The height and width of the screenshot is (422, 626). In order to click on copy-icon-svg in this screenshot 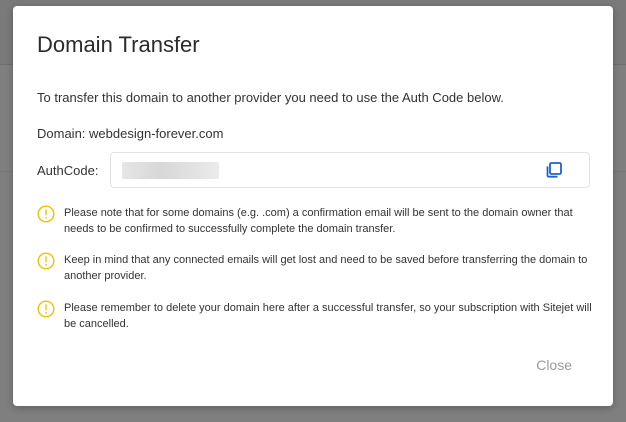, I will do `click(554, 170)`.